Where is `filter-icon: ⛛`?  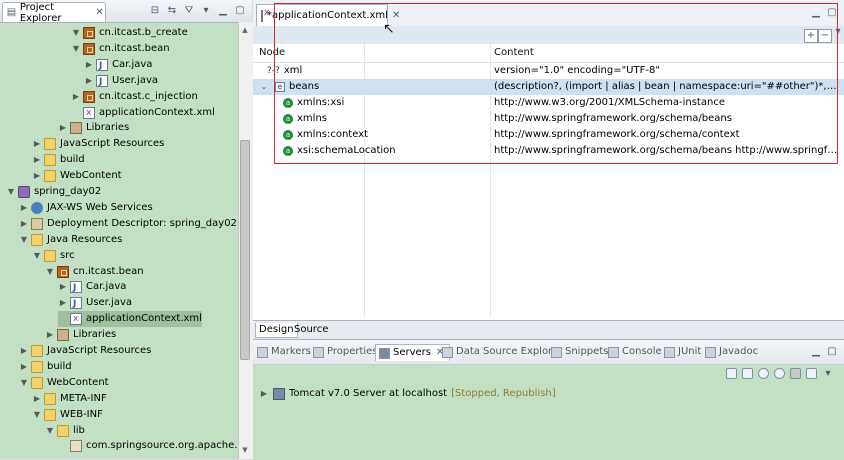 filter-icon: ⛛ is located at coordinates (189, 11).